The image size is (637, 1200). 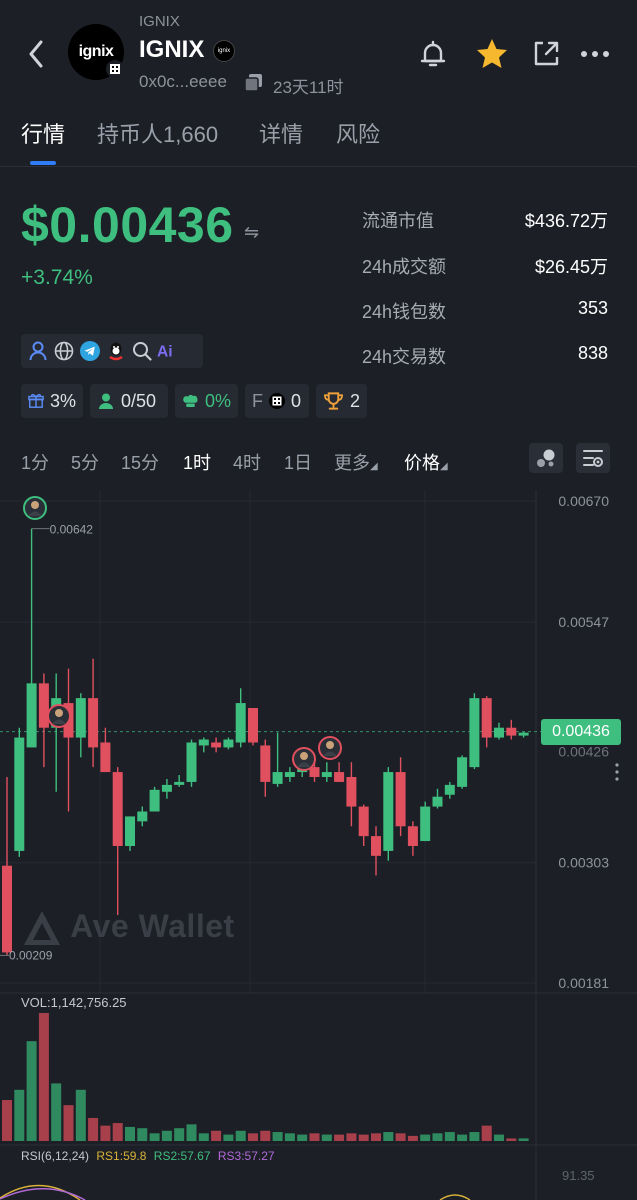 I want to click on share-icon, so click(x=546, y=54).